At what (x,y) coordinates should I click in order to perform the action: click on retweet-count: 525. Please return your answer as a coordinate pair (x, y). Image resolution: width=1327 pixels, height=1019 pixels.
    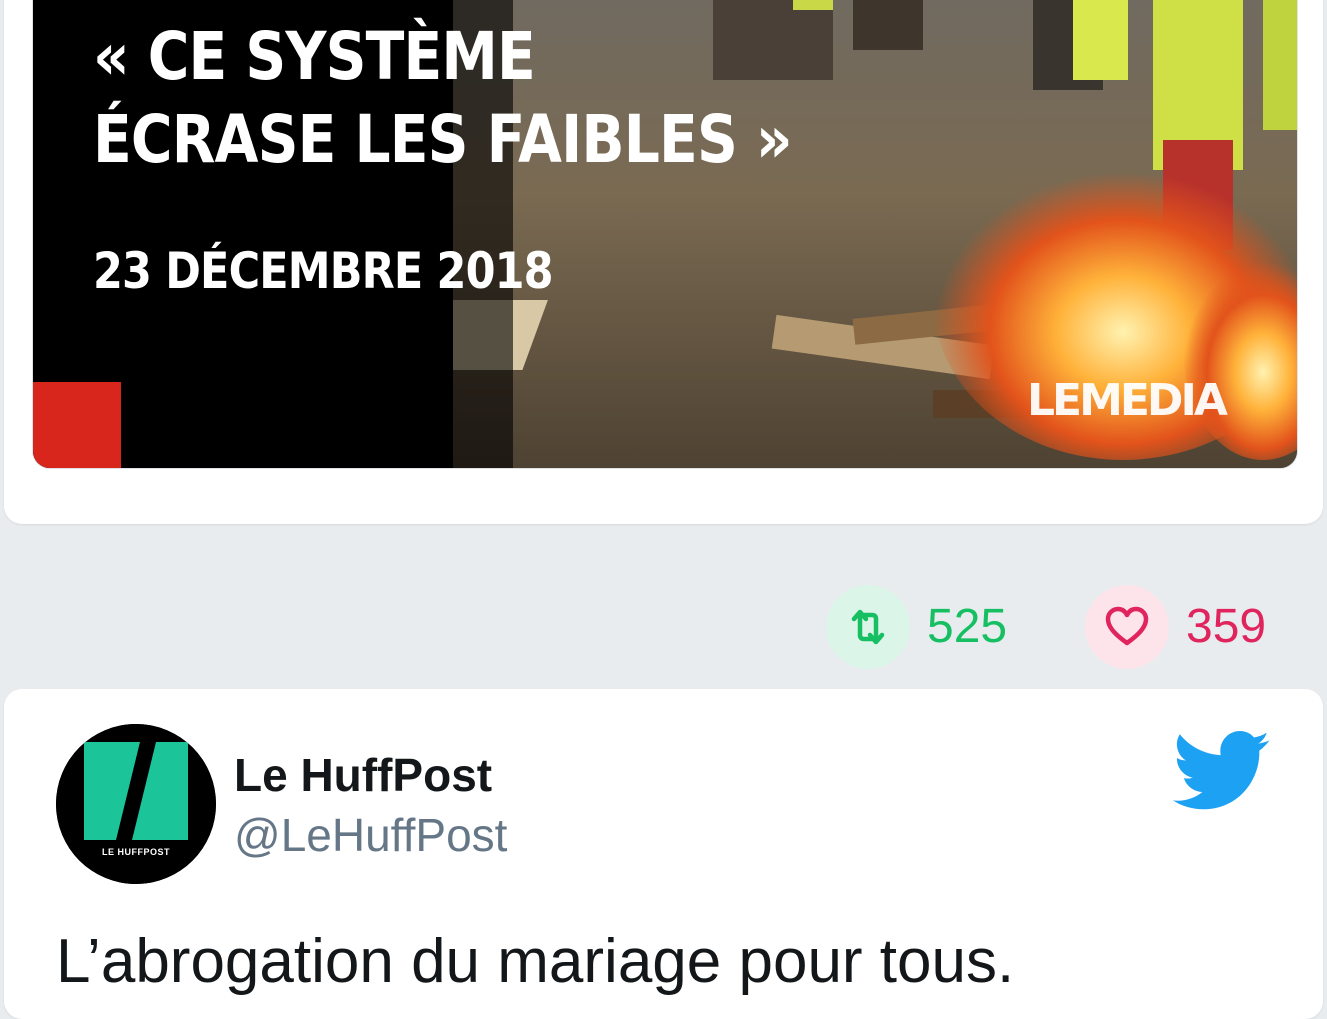
    Looking at the image, I should click on (967, 626).